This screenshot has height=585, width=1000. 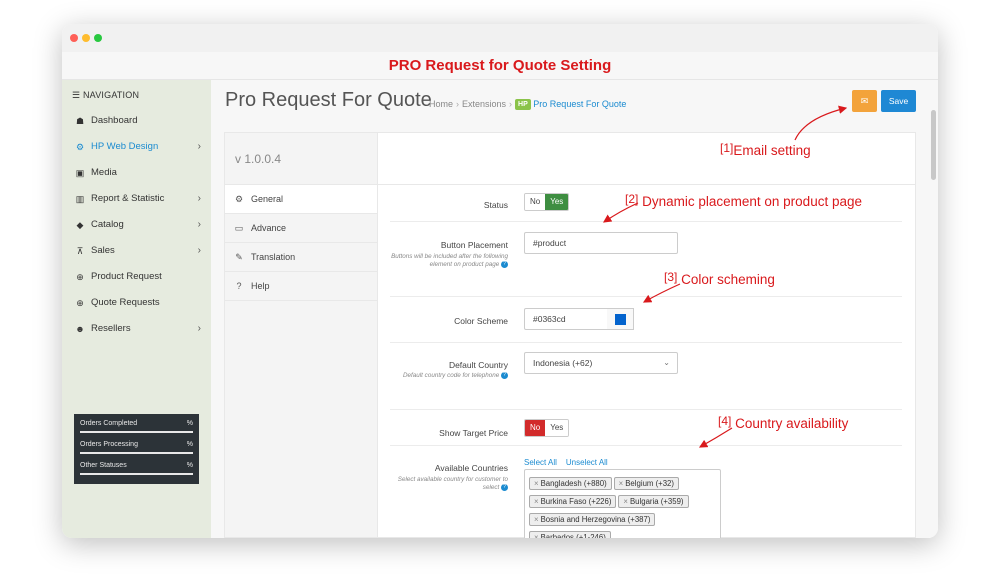 What do you see at coordinates (74, 38) in the screenshot?
I see `close-window-button` at bounding box center [74, 38].